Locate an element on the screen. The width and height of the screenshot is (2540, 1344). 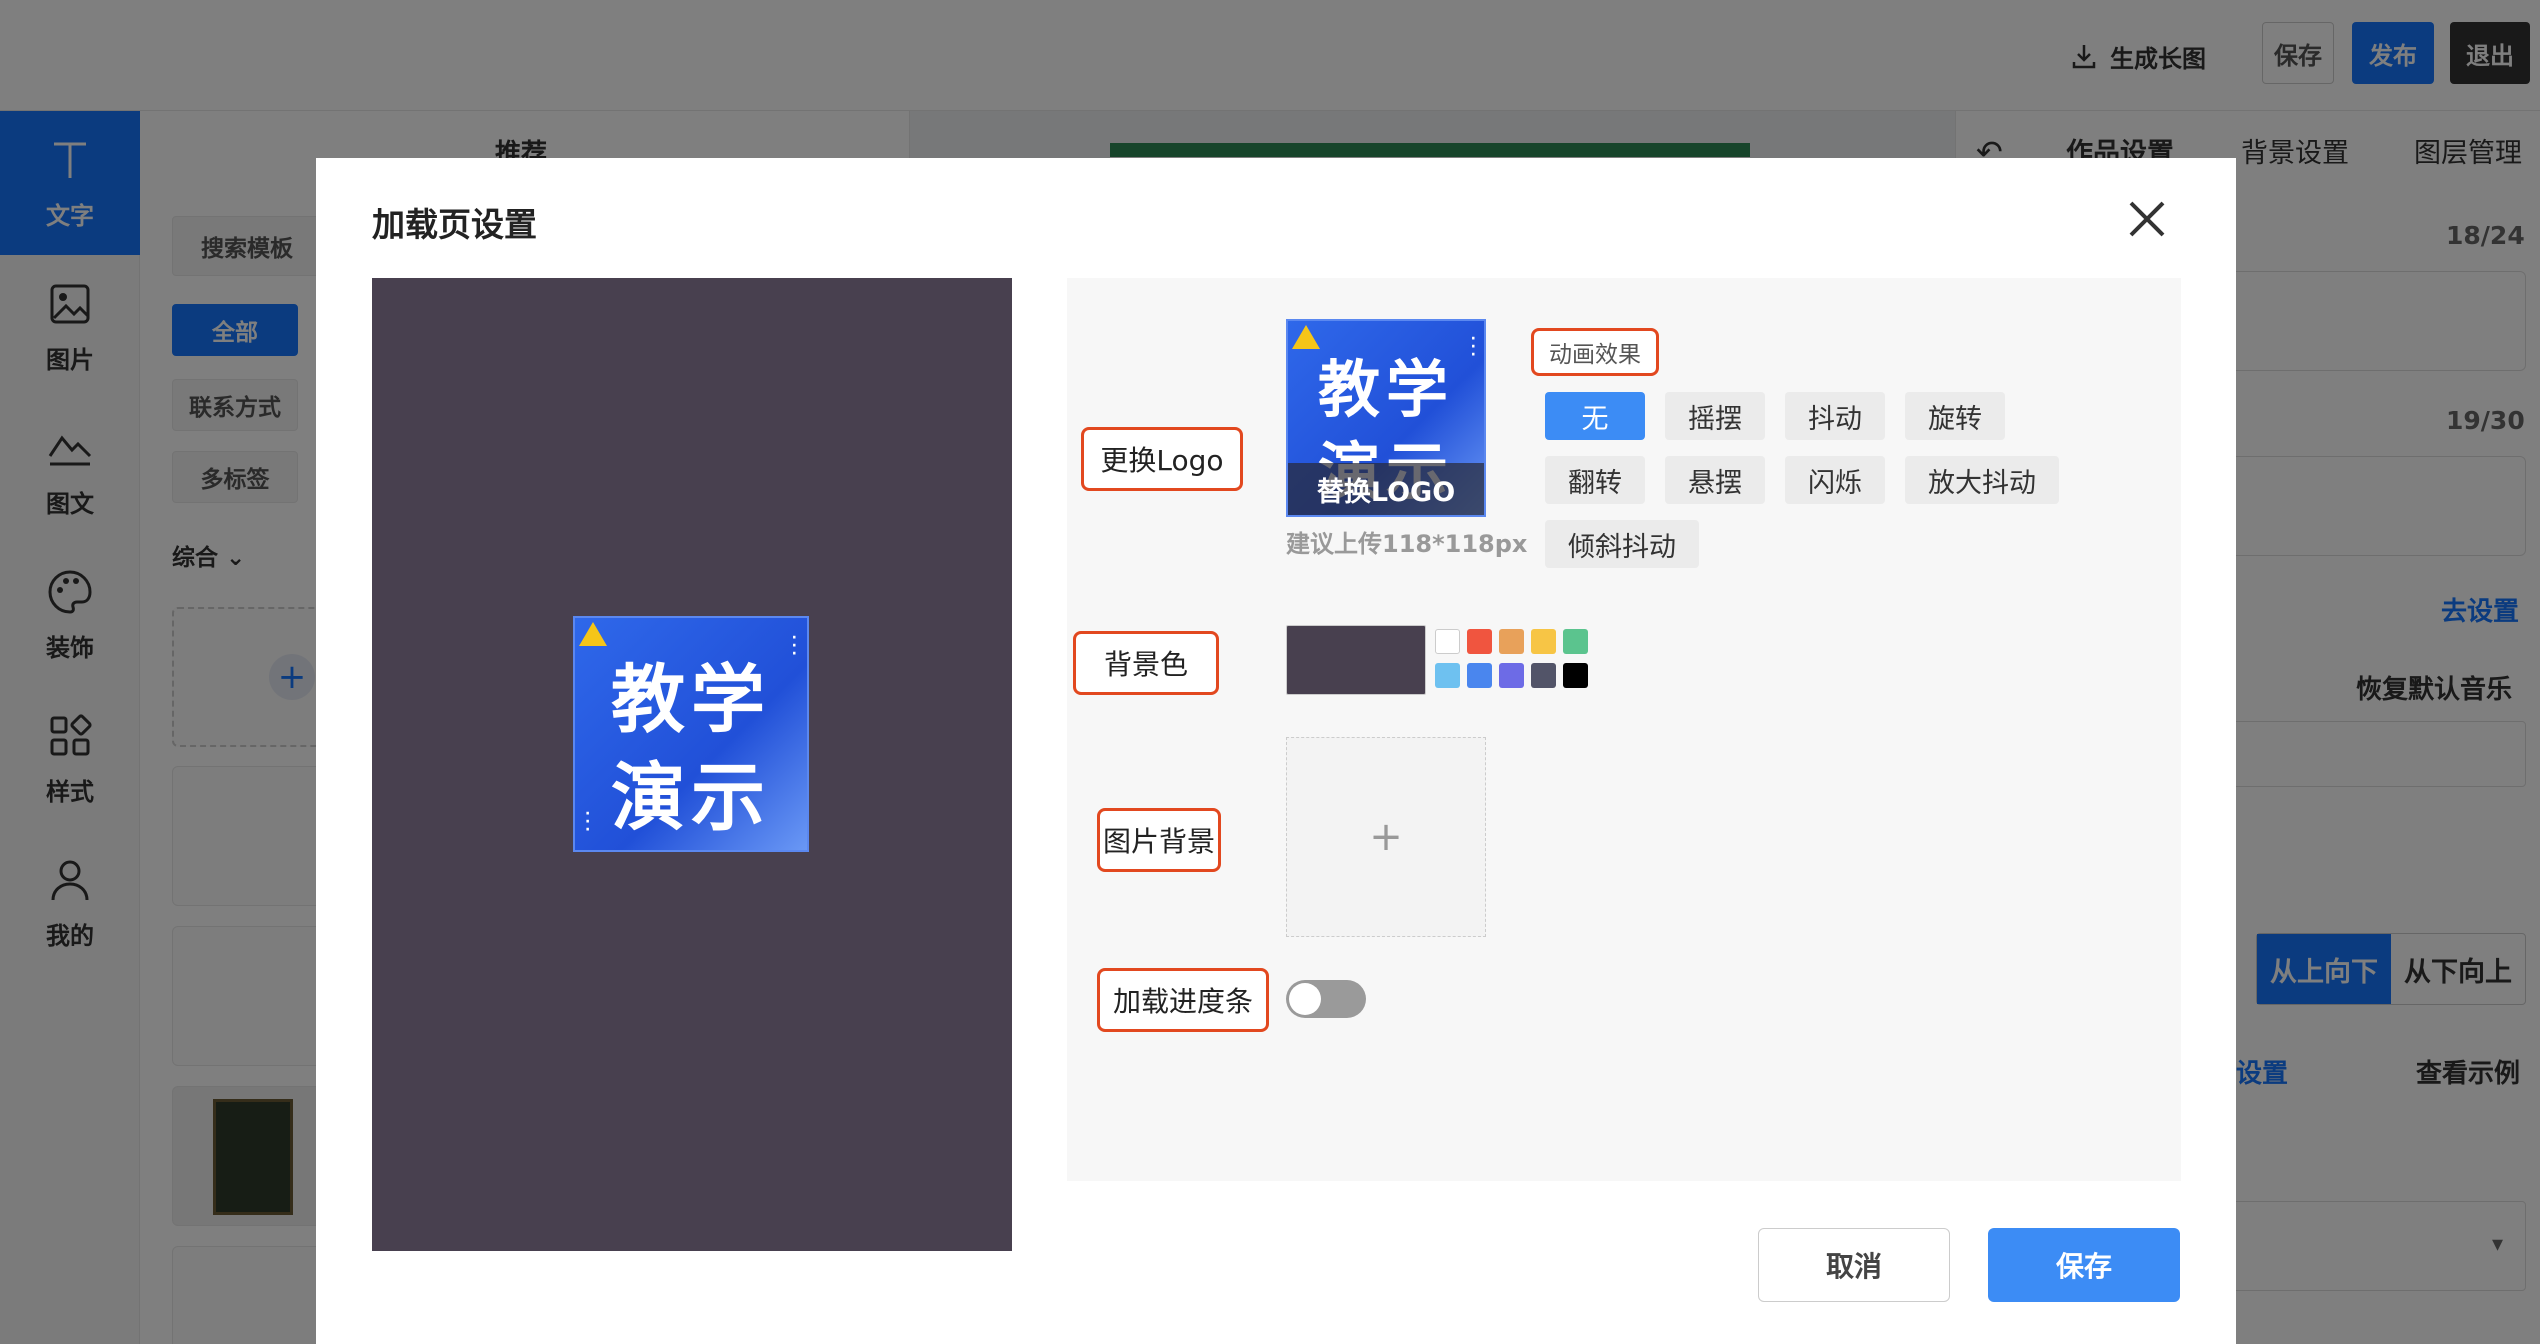
background-color-label: 背景色 is located at coordinates (1146, 663).